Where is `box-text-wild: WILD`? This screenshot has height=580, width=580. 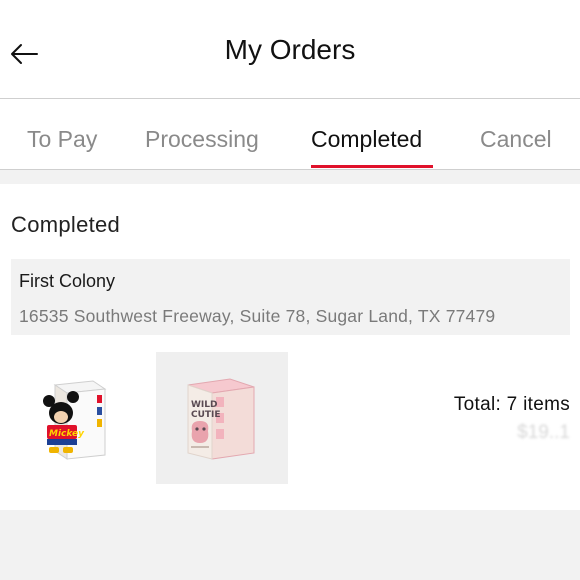 box-text-wild: WILD is located at coordinates (204, 405).